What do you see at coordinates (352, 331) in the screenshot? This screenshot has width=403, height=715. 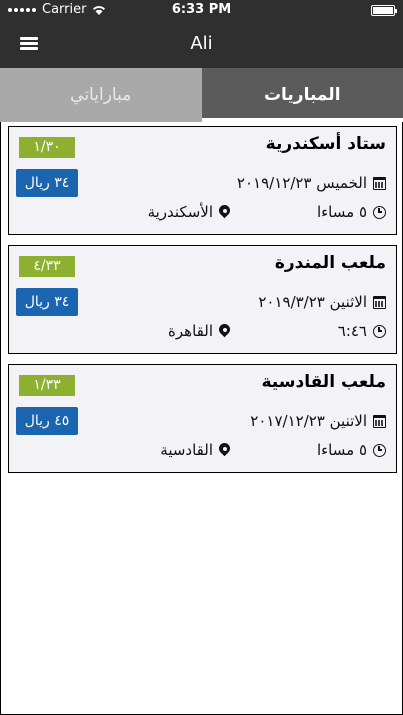 I see `match-time: ٦:٤٦` at bounding box center [352, 331].